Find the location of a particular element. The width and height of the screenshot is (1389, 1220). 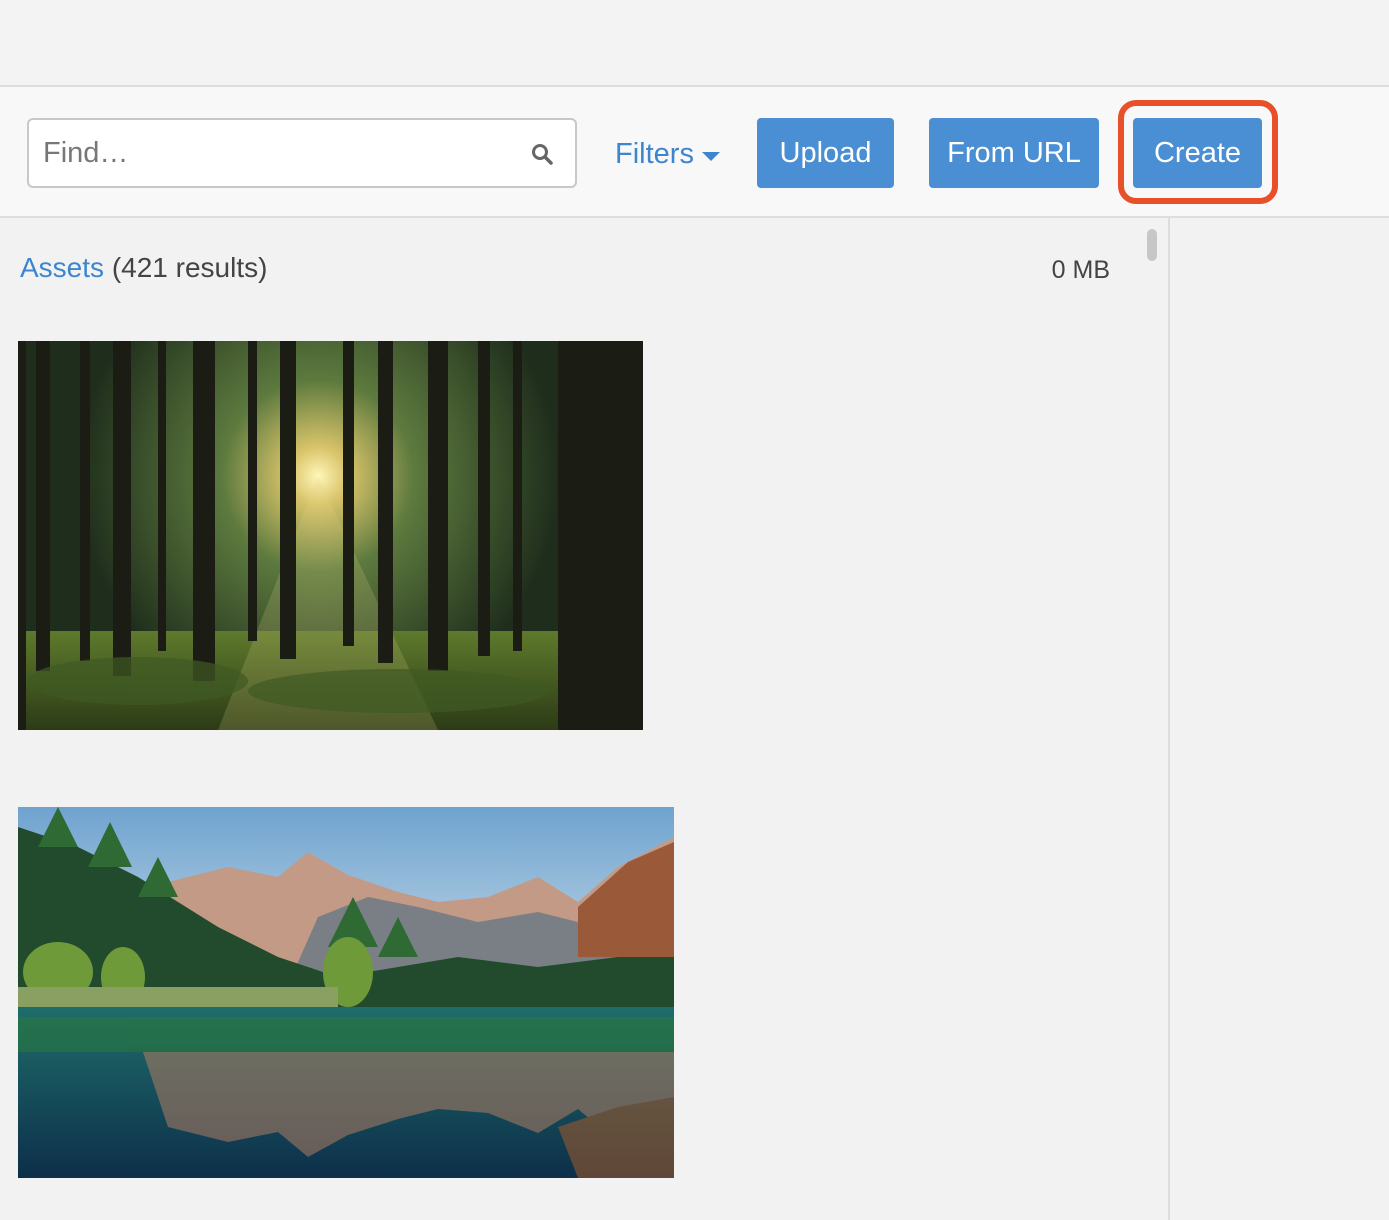

results-count: (421 results) is located at coordinates (189, 267).